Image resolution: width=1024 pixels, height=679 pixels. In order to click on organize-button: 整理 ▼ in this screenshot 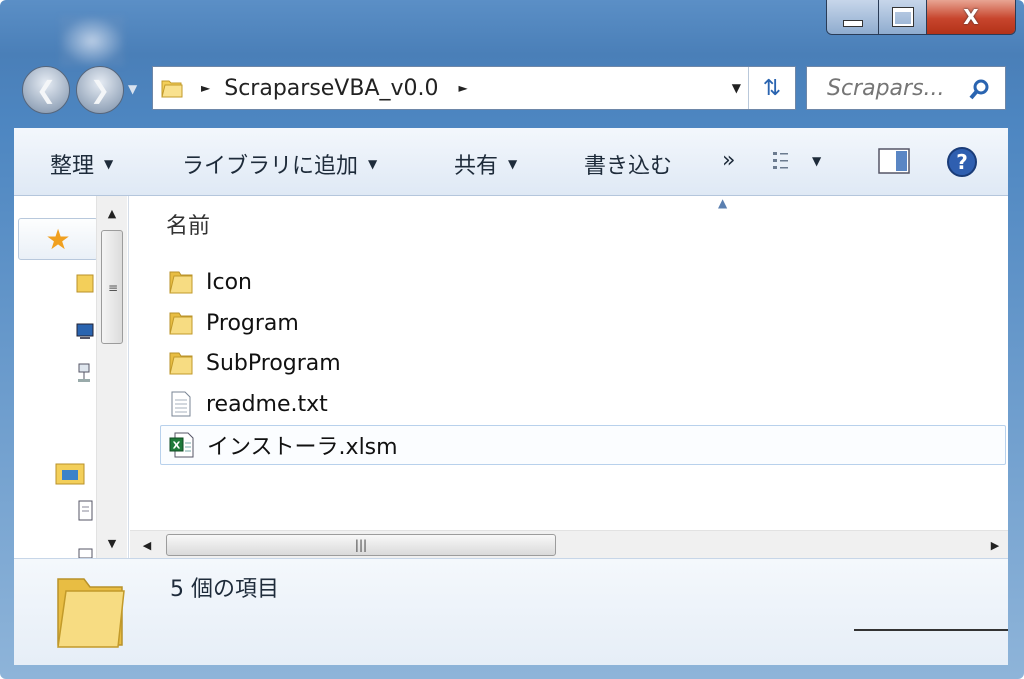, I will do `click(81, 164)`.